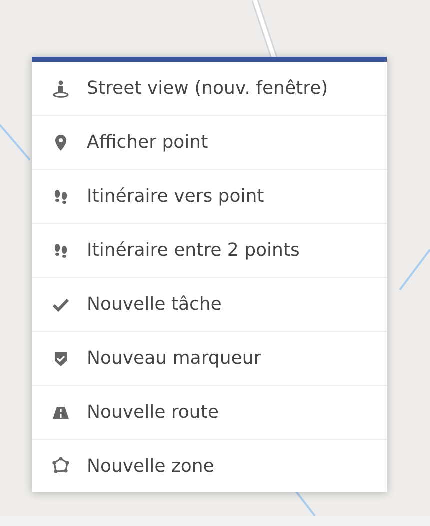 The height and width of the screenshot is (526, 430). What do you see at coordinates (209, 89) in the screenshot?
I see `menu-item: Street view (nouv. fenêtre)` at bounding box center [209, 89].